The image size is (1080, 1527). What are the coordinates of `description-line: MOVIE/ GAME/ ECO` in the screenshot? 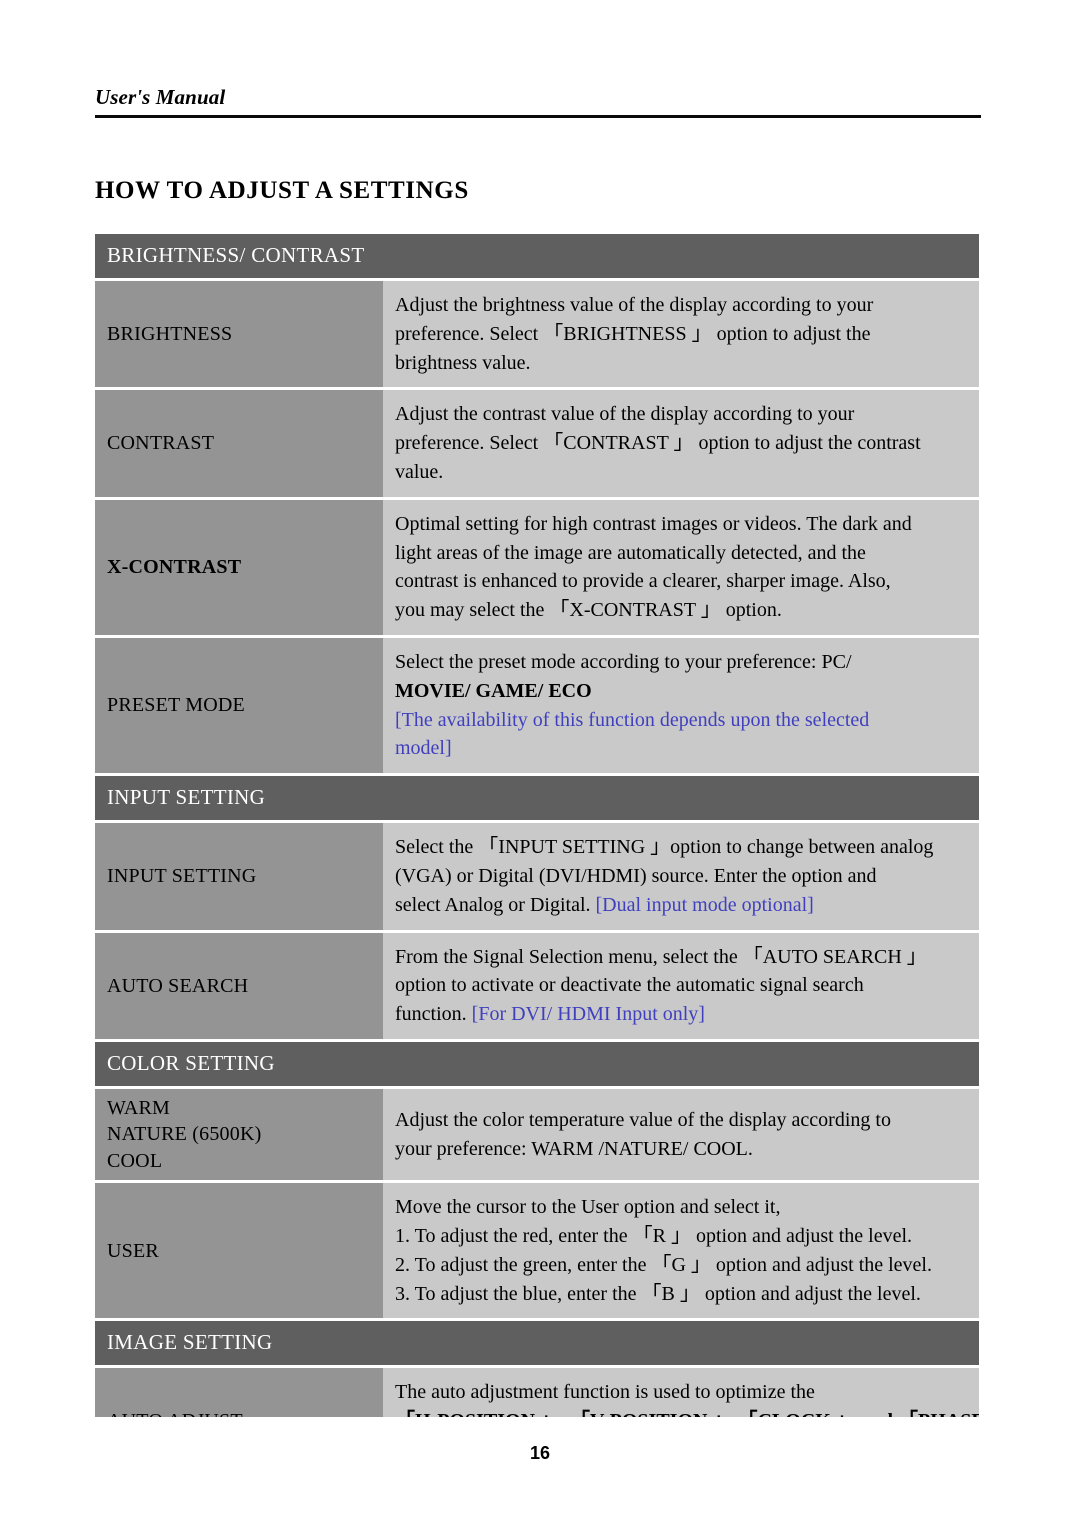 It's located at (493, 690).